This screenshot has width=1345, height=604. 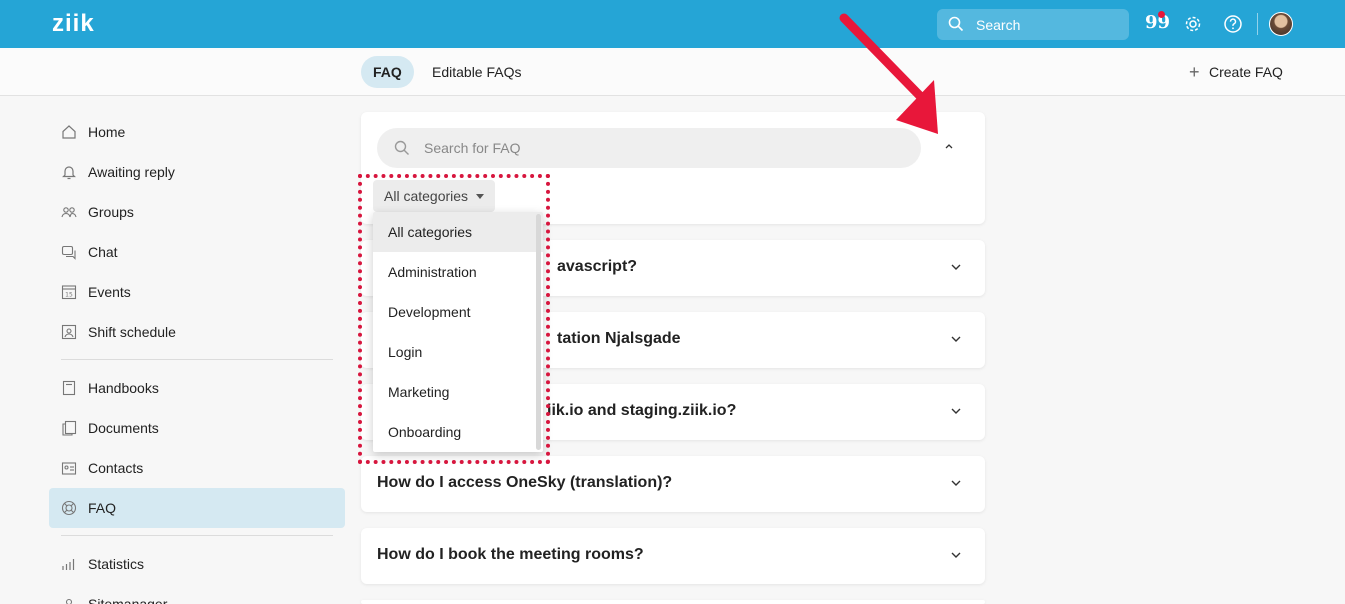 I want to click on create-faq-button: + Create FAQ, so click(x=1236, y=72).